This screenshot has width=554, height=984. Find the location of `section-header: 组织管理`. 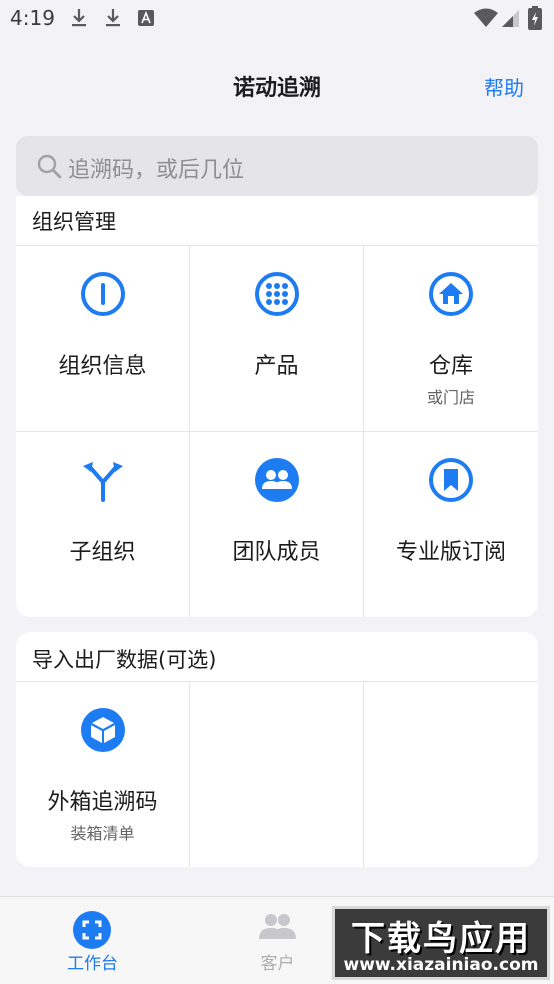

section-header: 组织管理 is located at coordinates (277, 221).